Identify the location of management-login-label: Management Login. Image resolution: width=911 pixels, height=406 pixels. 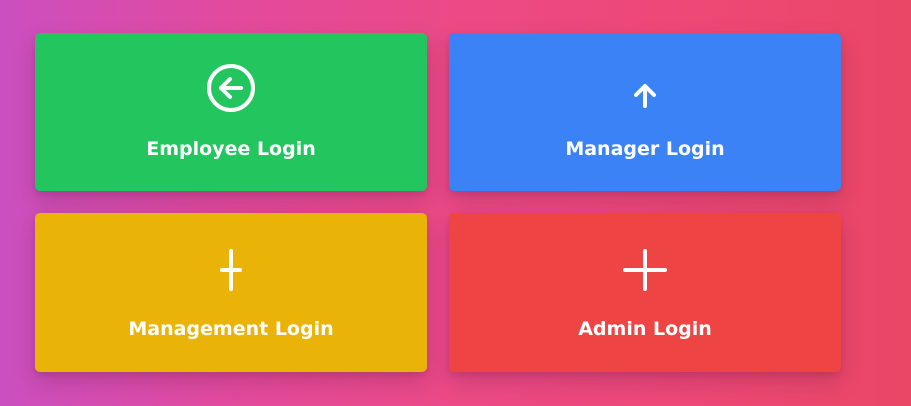
(231, 329).